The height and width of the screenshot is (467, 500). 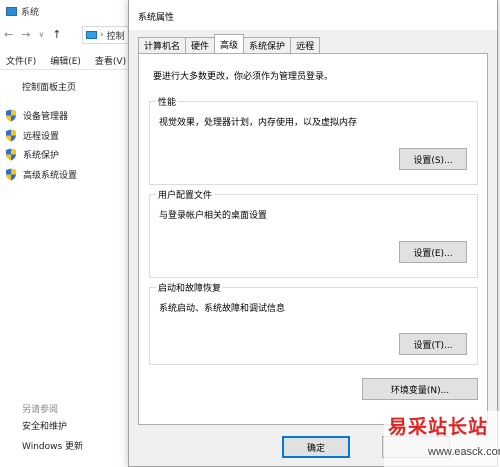 I want to click on user-profiles-legend: 用户配置文件, so click(x=185, y=194).